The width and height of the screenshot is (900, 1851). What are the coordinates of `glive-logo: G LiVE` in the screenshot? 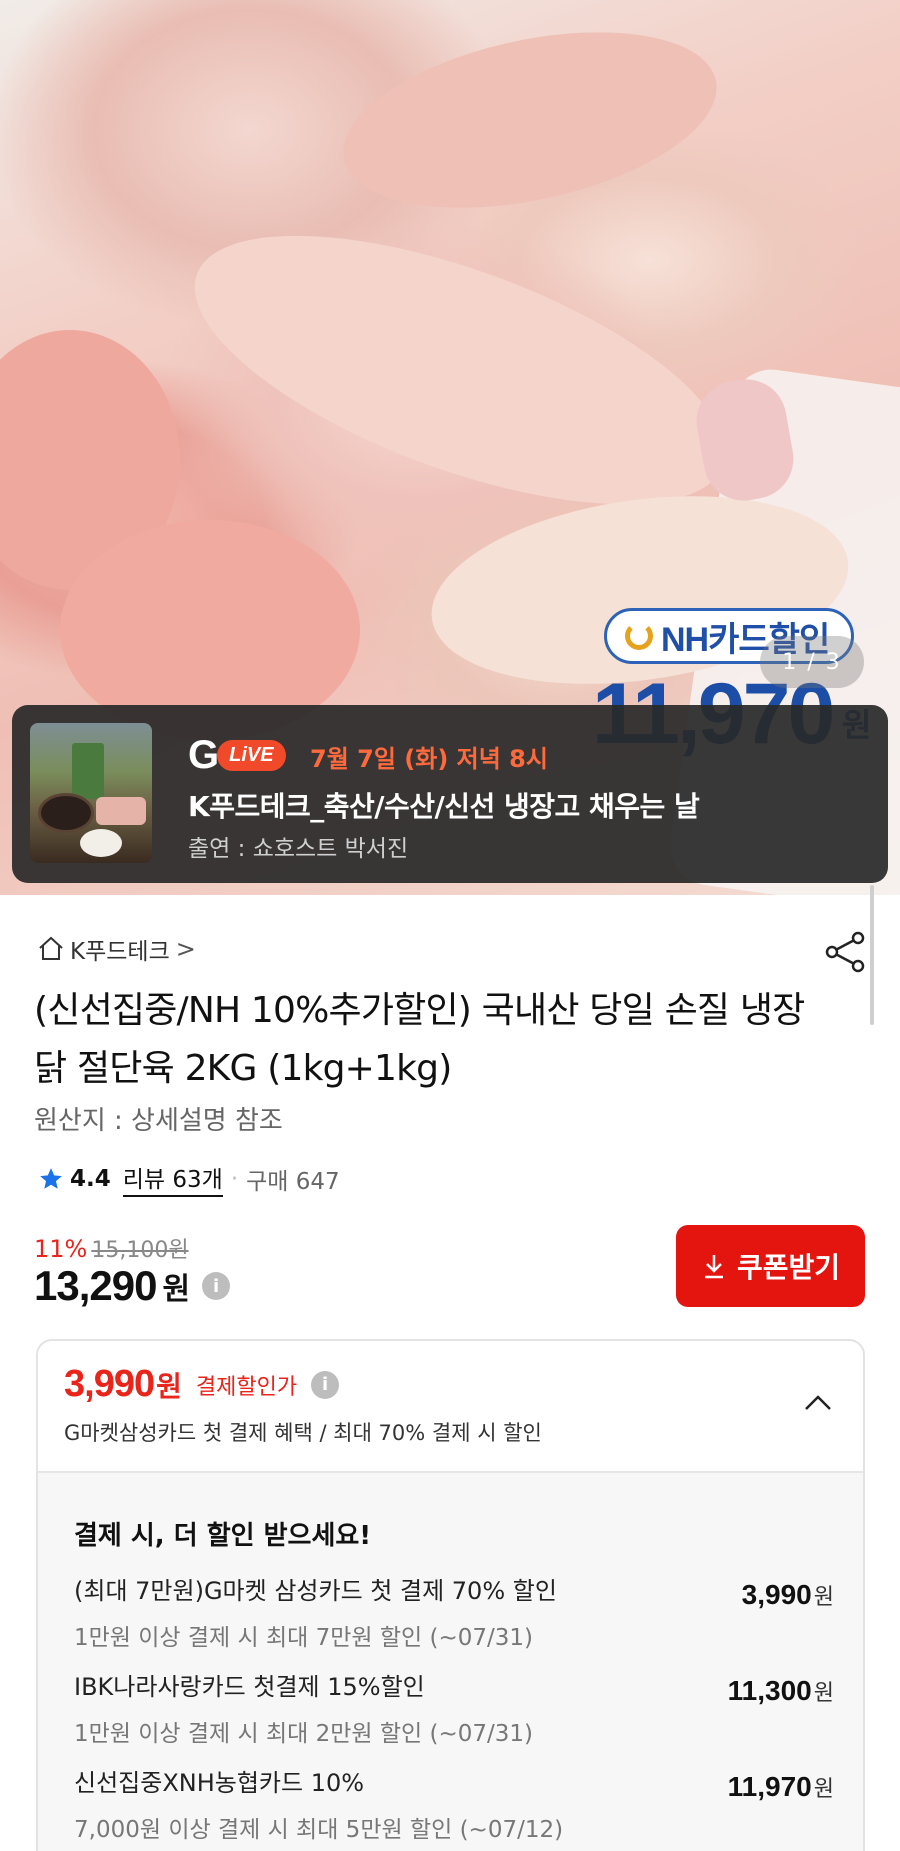 It's located at (237, 755).